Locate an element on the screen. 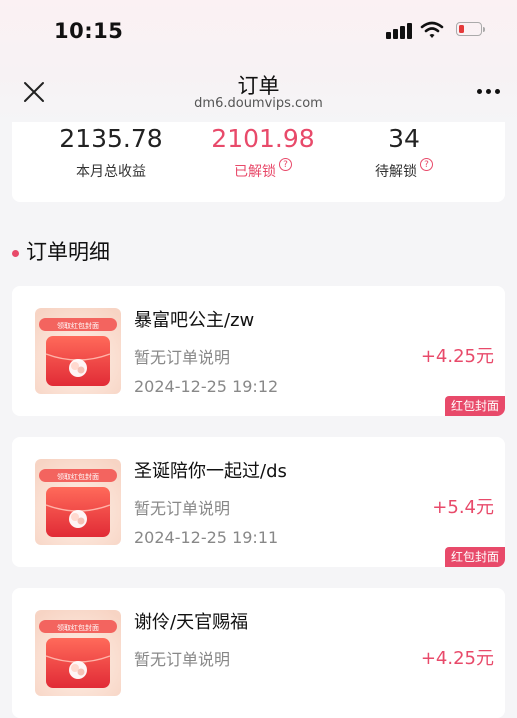 The image size is (517, 718). order-name: 圣诞陪你一起过/ds is located at coordinates (210, 471).